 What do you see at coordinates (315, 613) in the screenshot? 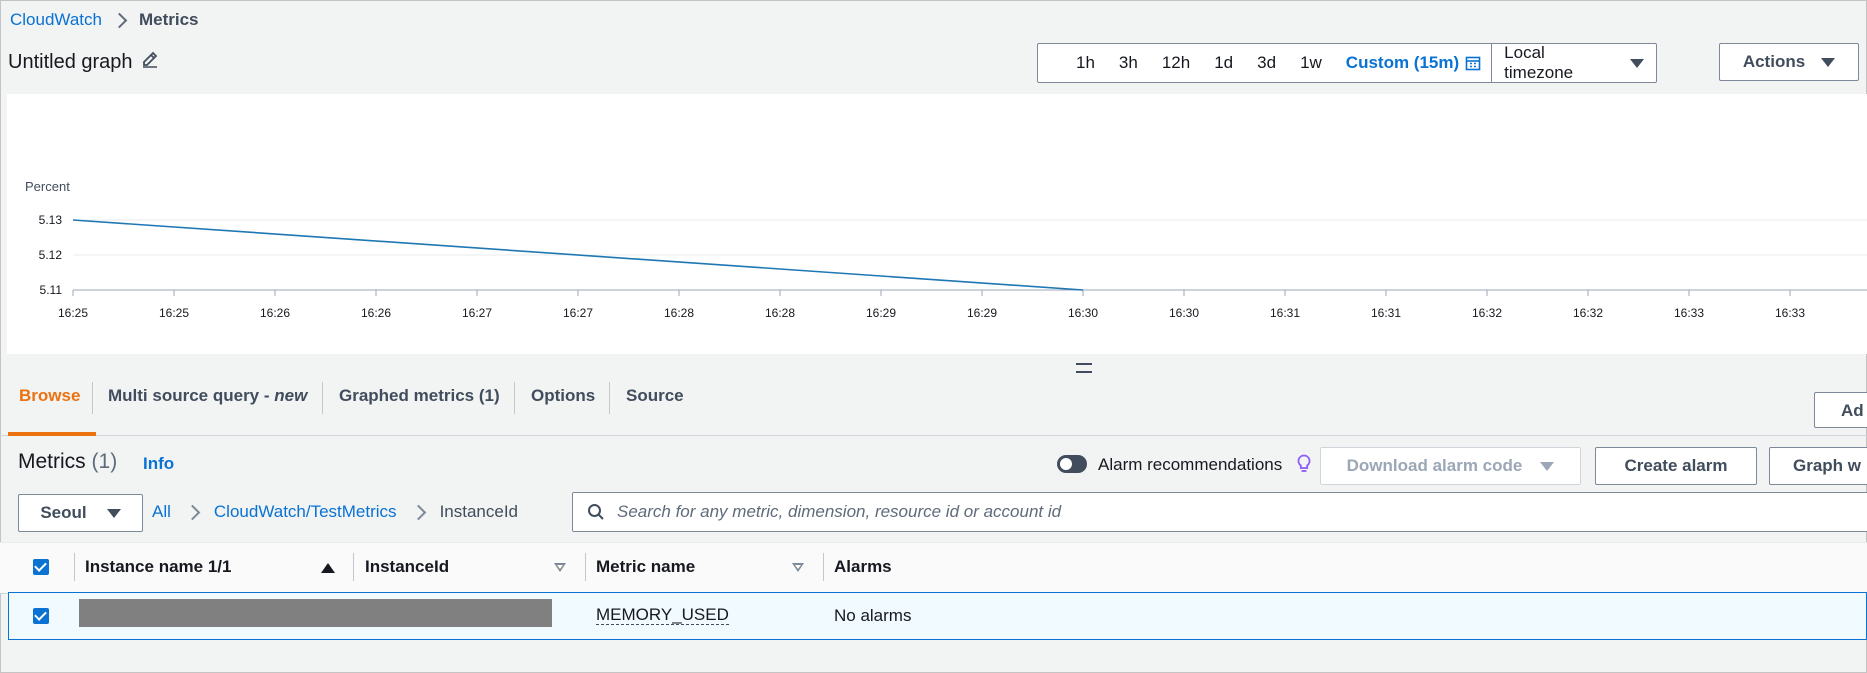
I see `redacted-instance-name` at bounding box center [315, 613].